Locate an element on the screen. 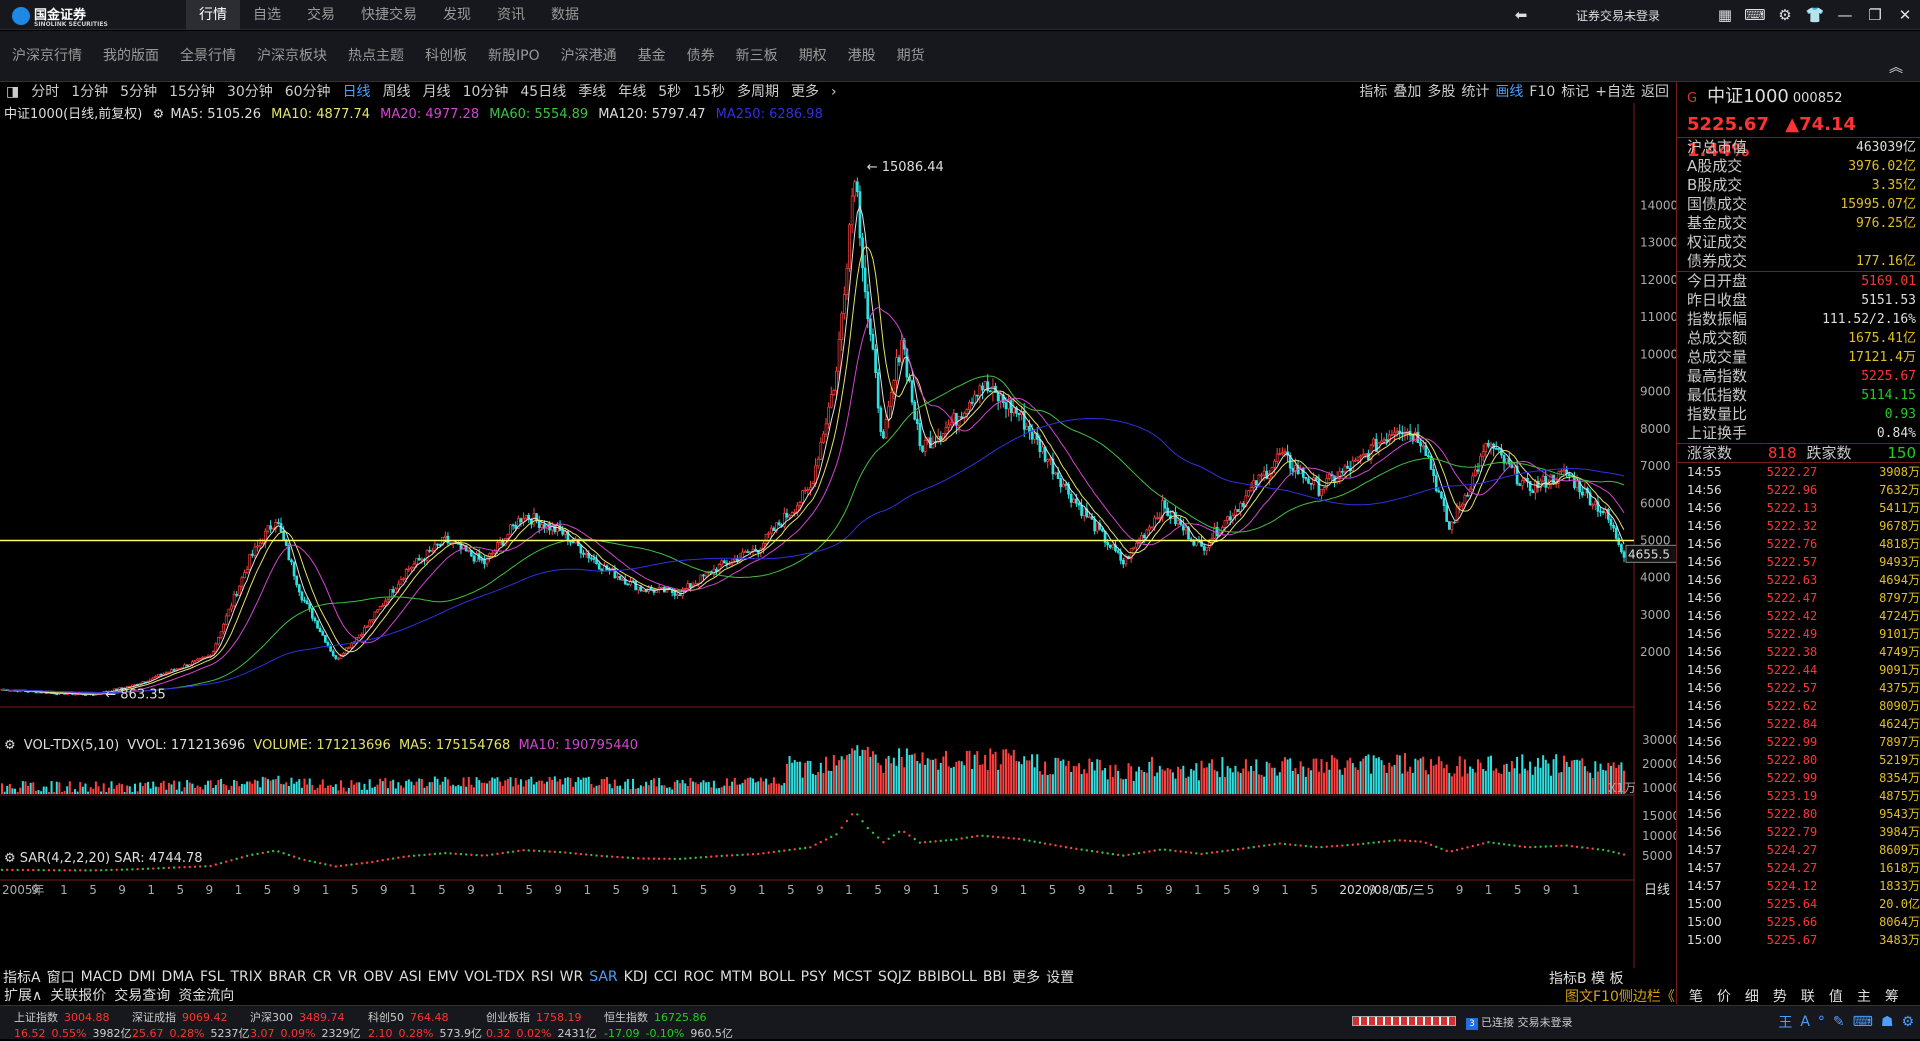  indicator-tab: CCI is located at coordinates (666, 977).